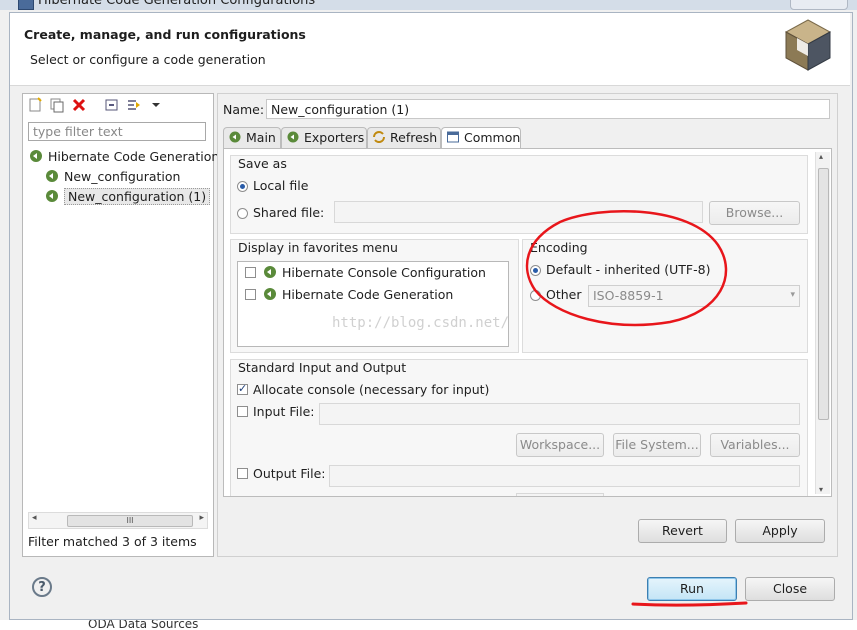 This screenshot has width=857, height=630. Describe the element at coordinates (262, 163) in the screenshot. I see `save-as-title: Save as` at that location.